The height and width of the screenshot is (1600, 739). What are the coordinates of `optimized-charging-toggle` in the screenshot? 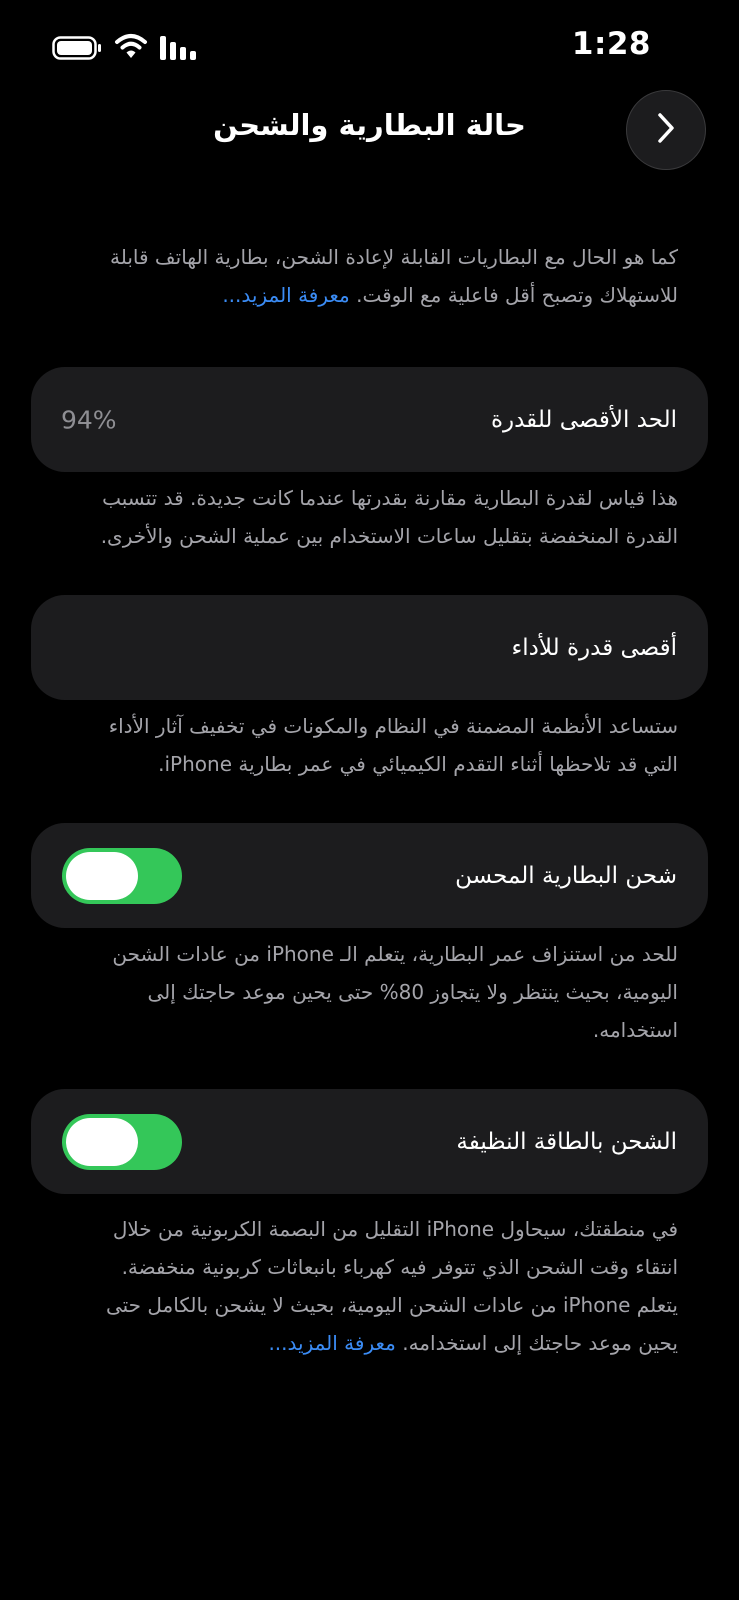 It's located at (122, 875).